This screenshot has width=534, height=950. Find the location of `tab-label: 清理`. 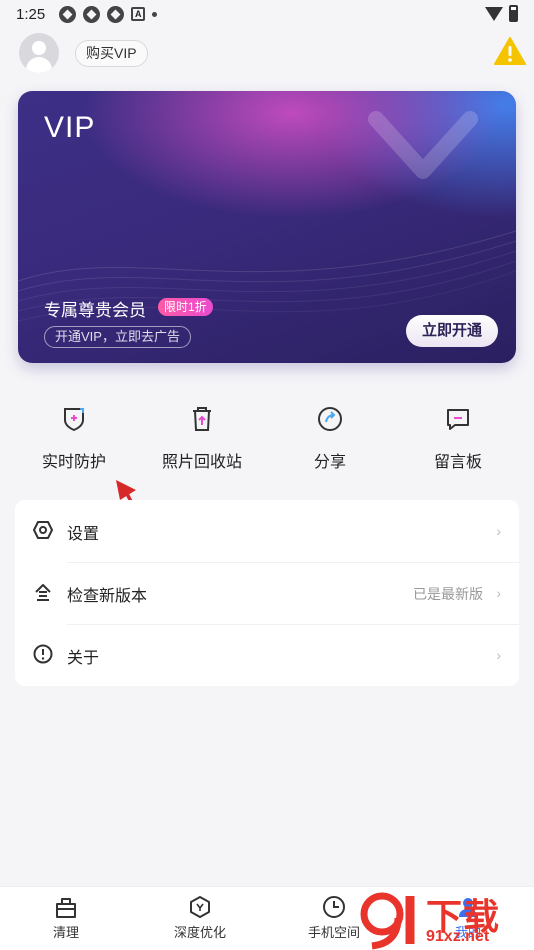

tab-label: 清理 is located at coordinates (65, 932).